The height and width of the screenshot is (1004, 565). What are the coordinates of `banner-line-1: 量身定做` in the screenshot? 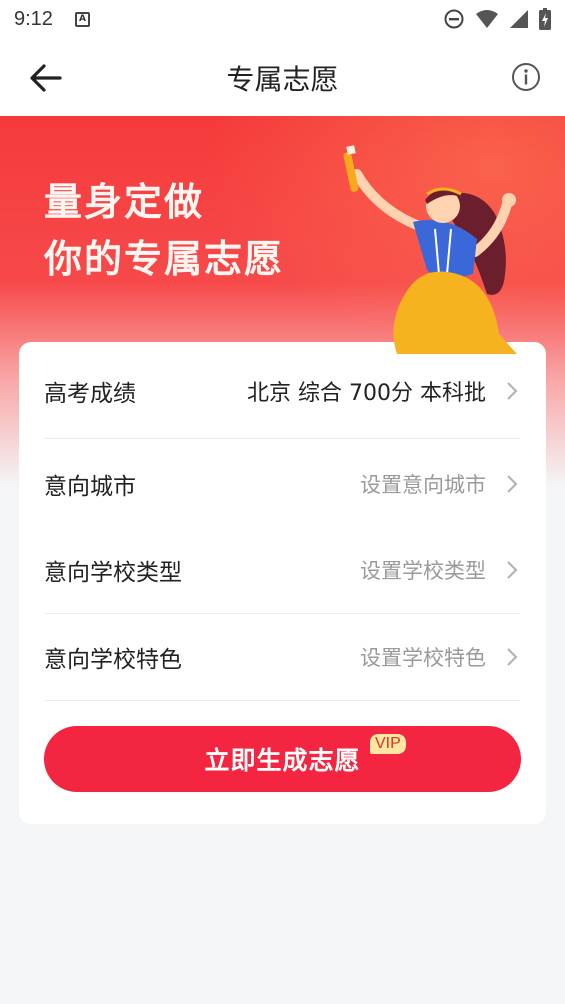 It's located at (124, 202).